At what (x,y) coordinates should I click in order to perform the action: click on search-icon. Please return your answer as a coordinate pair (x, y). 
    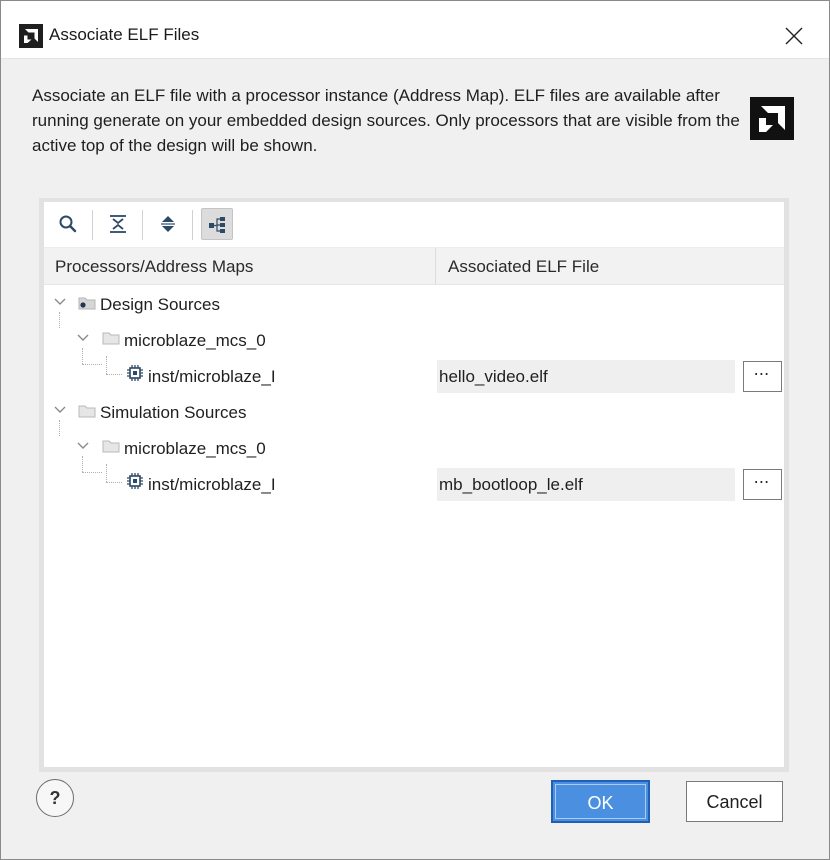
    Looking at the image, I should click on (68, 224).